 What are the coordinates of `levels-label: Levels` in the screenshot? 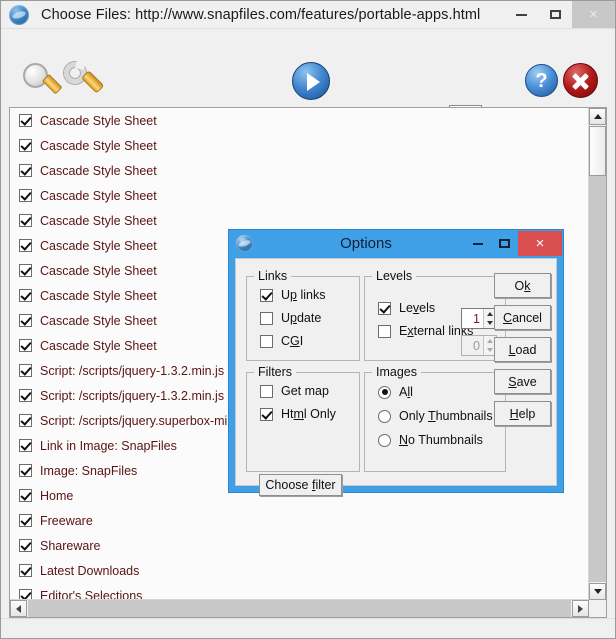 It's located at (417, 308).